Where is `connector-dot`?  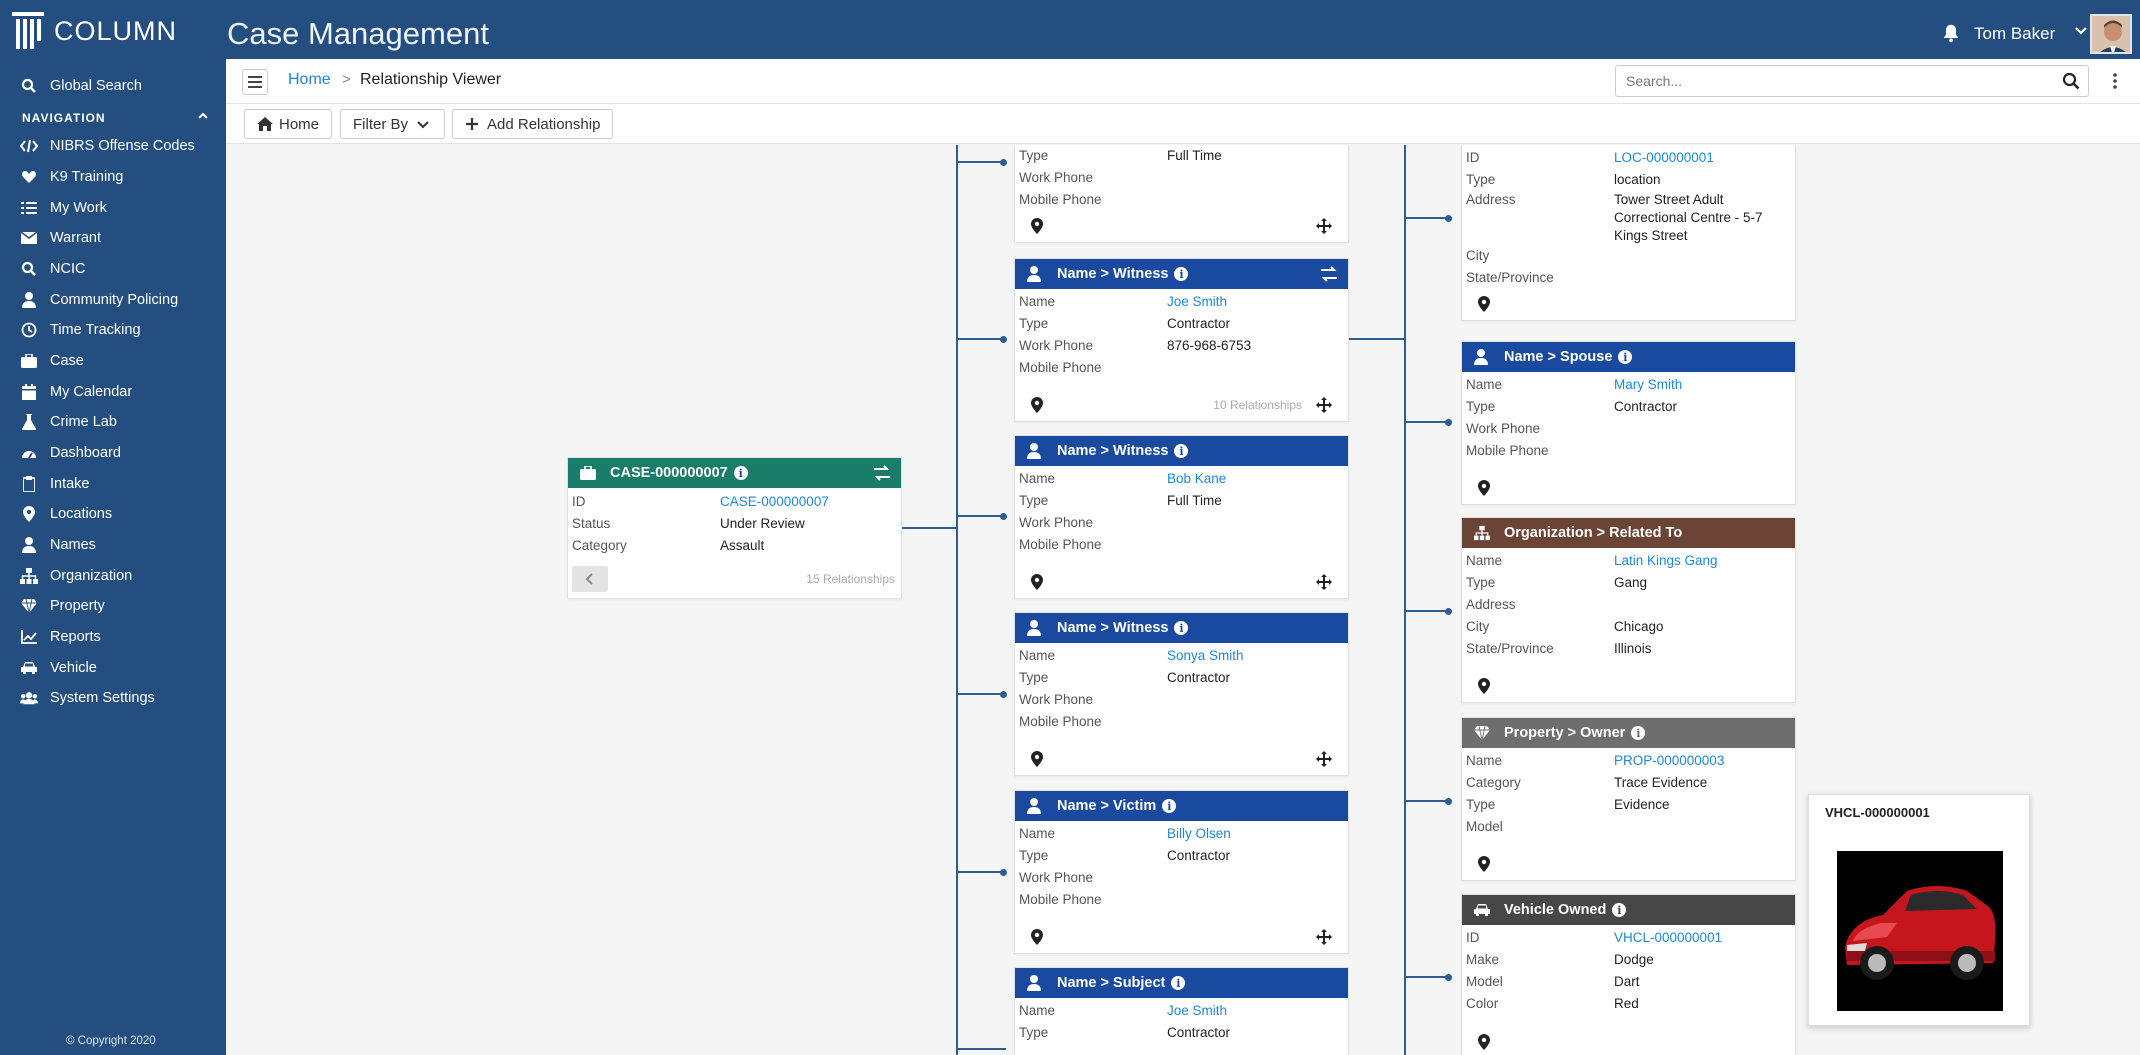 connector-dot is located at coordinates (1003, 872).